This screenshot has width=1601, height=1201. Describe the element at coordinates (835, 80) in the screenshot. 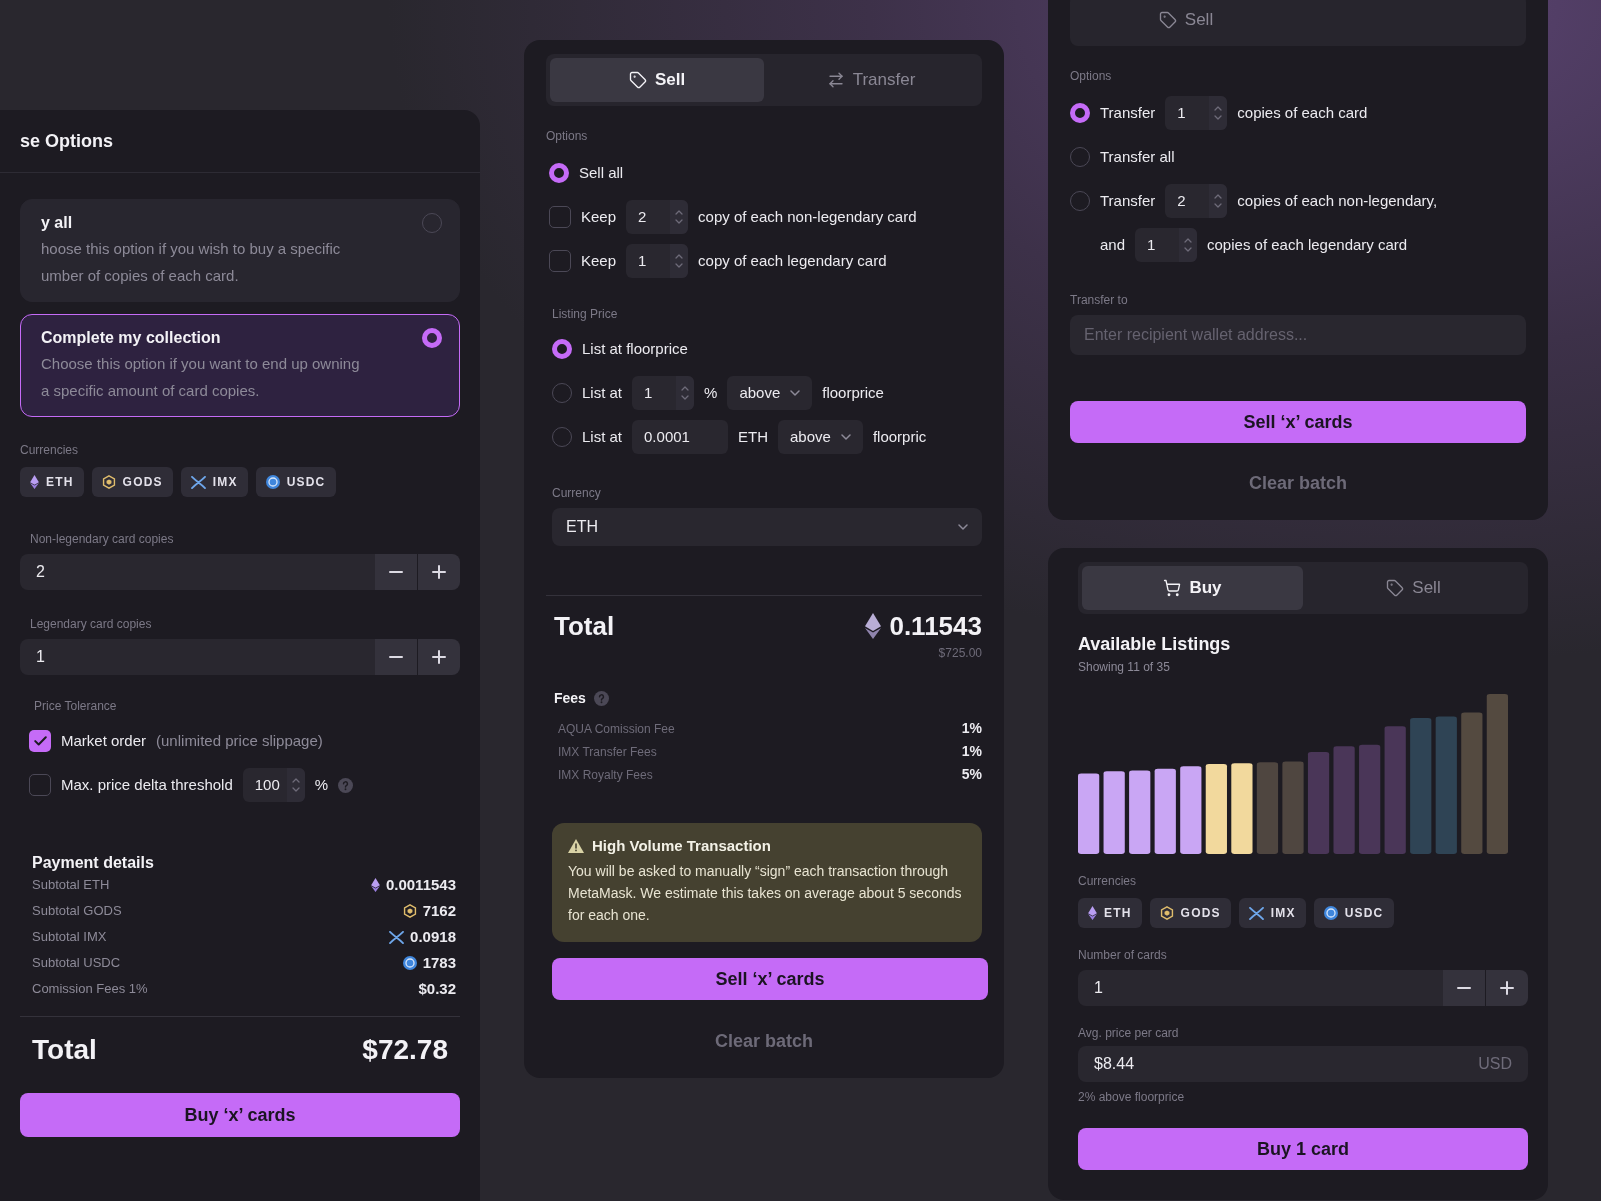

I see `arrows-icon` at that location.